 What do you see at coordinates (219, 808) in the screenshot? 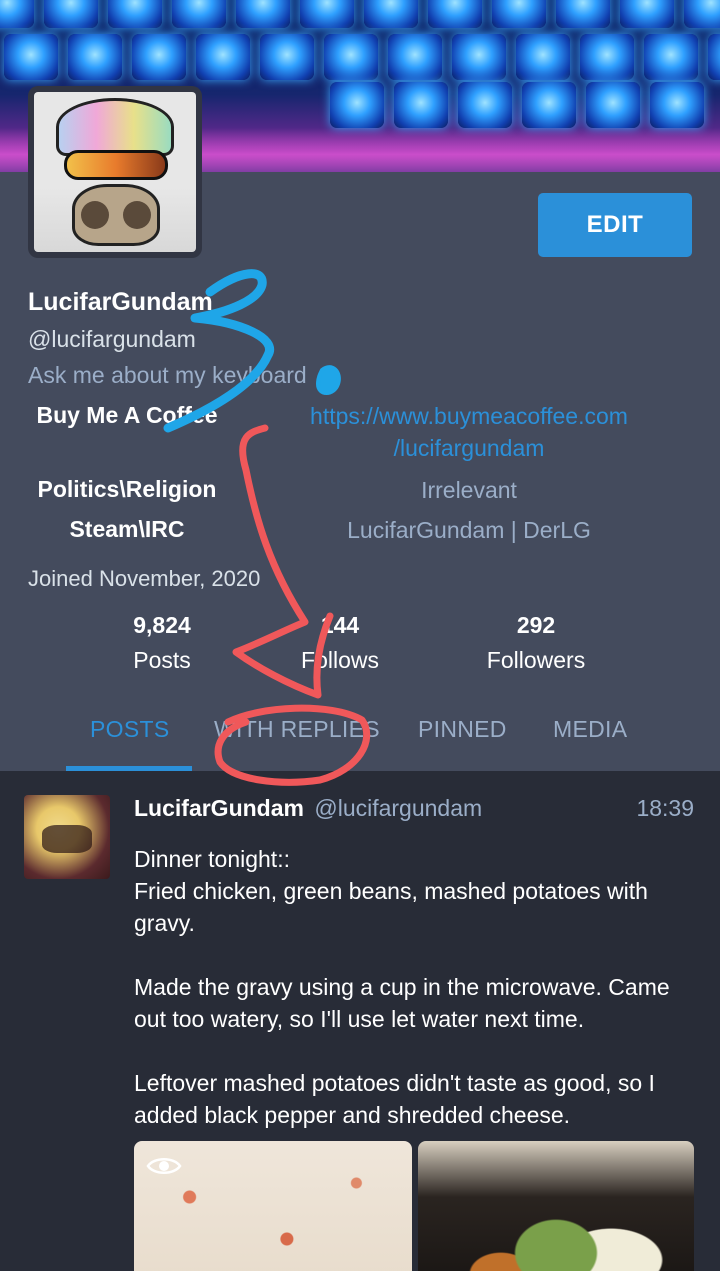
I see `status-display-name: LucifarGundam` at bounding box center [219, 808].